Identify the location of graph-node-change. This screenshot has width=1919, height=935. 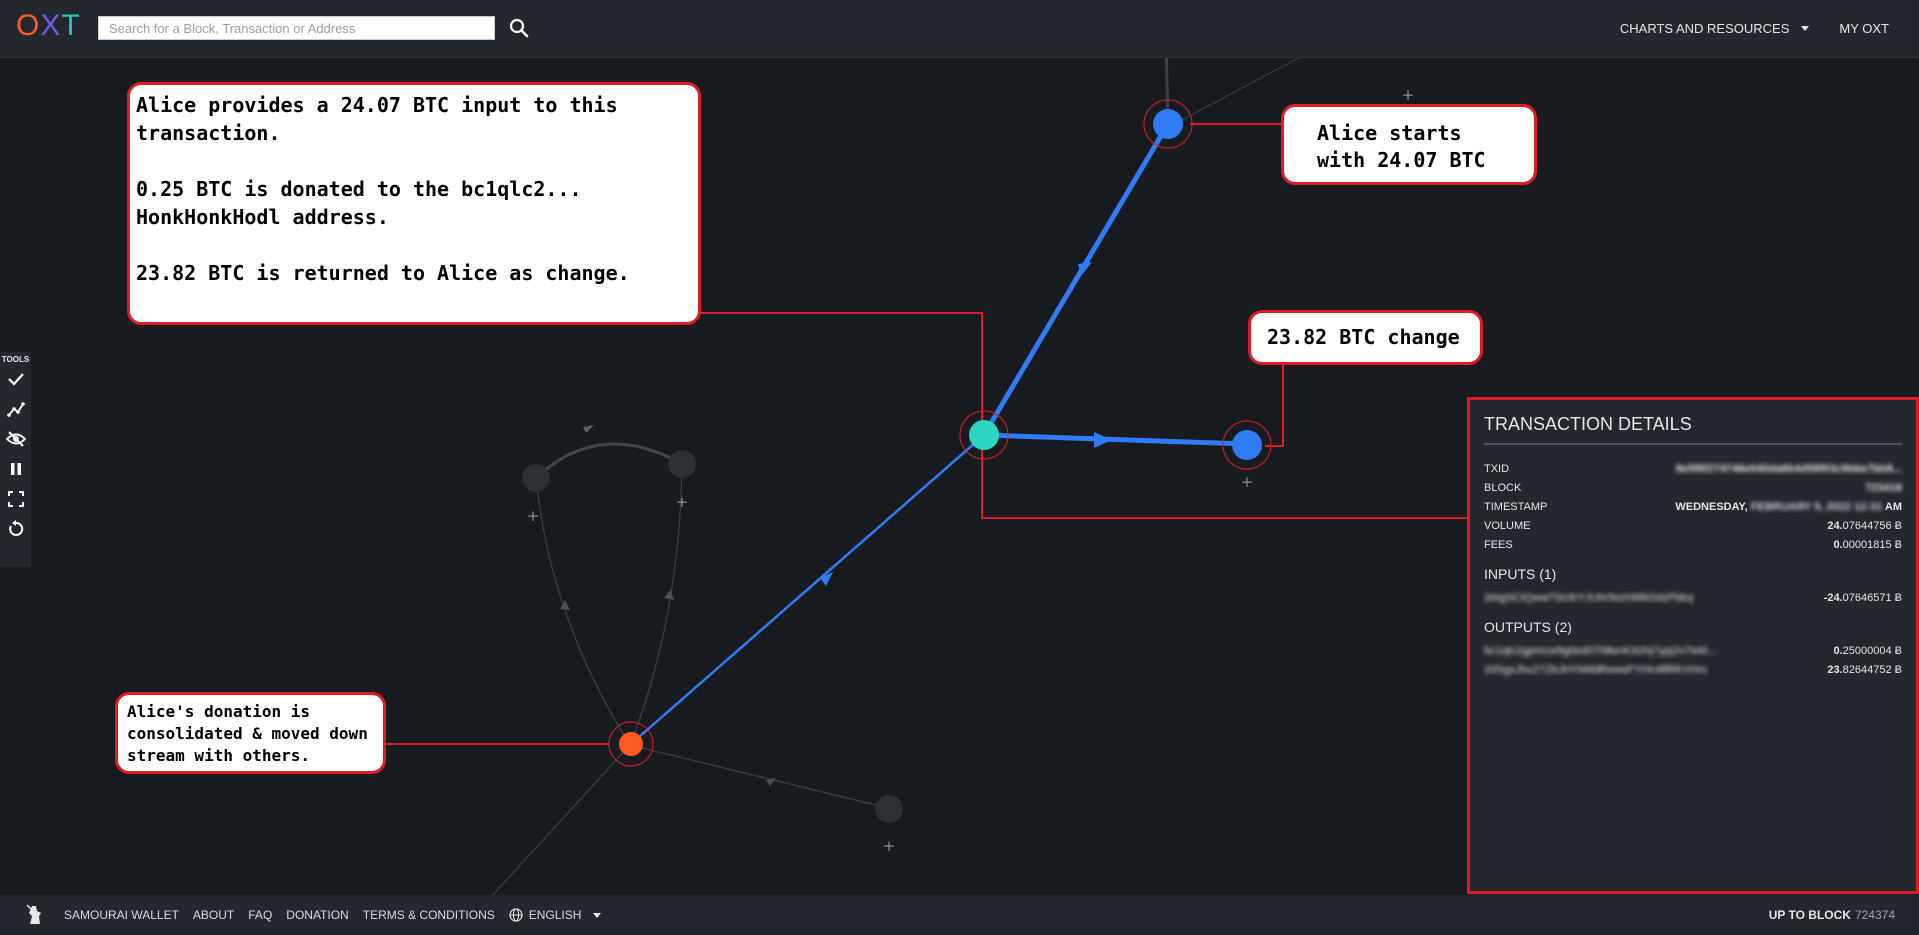
(1247, 445).